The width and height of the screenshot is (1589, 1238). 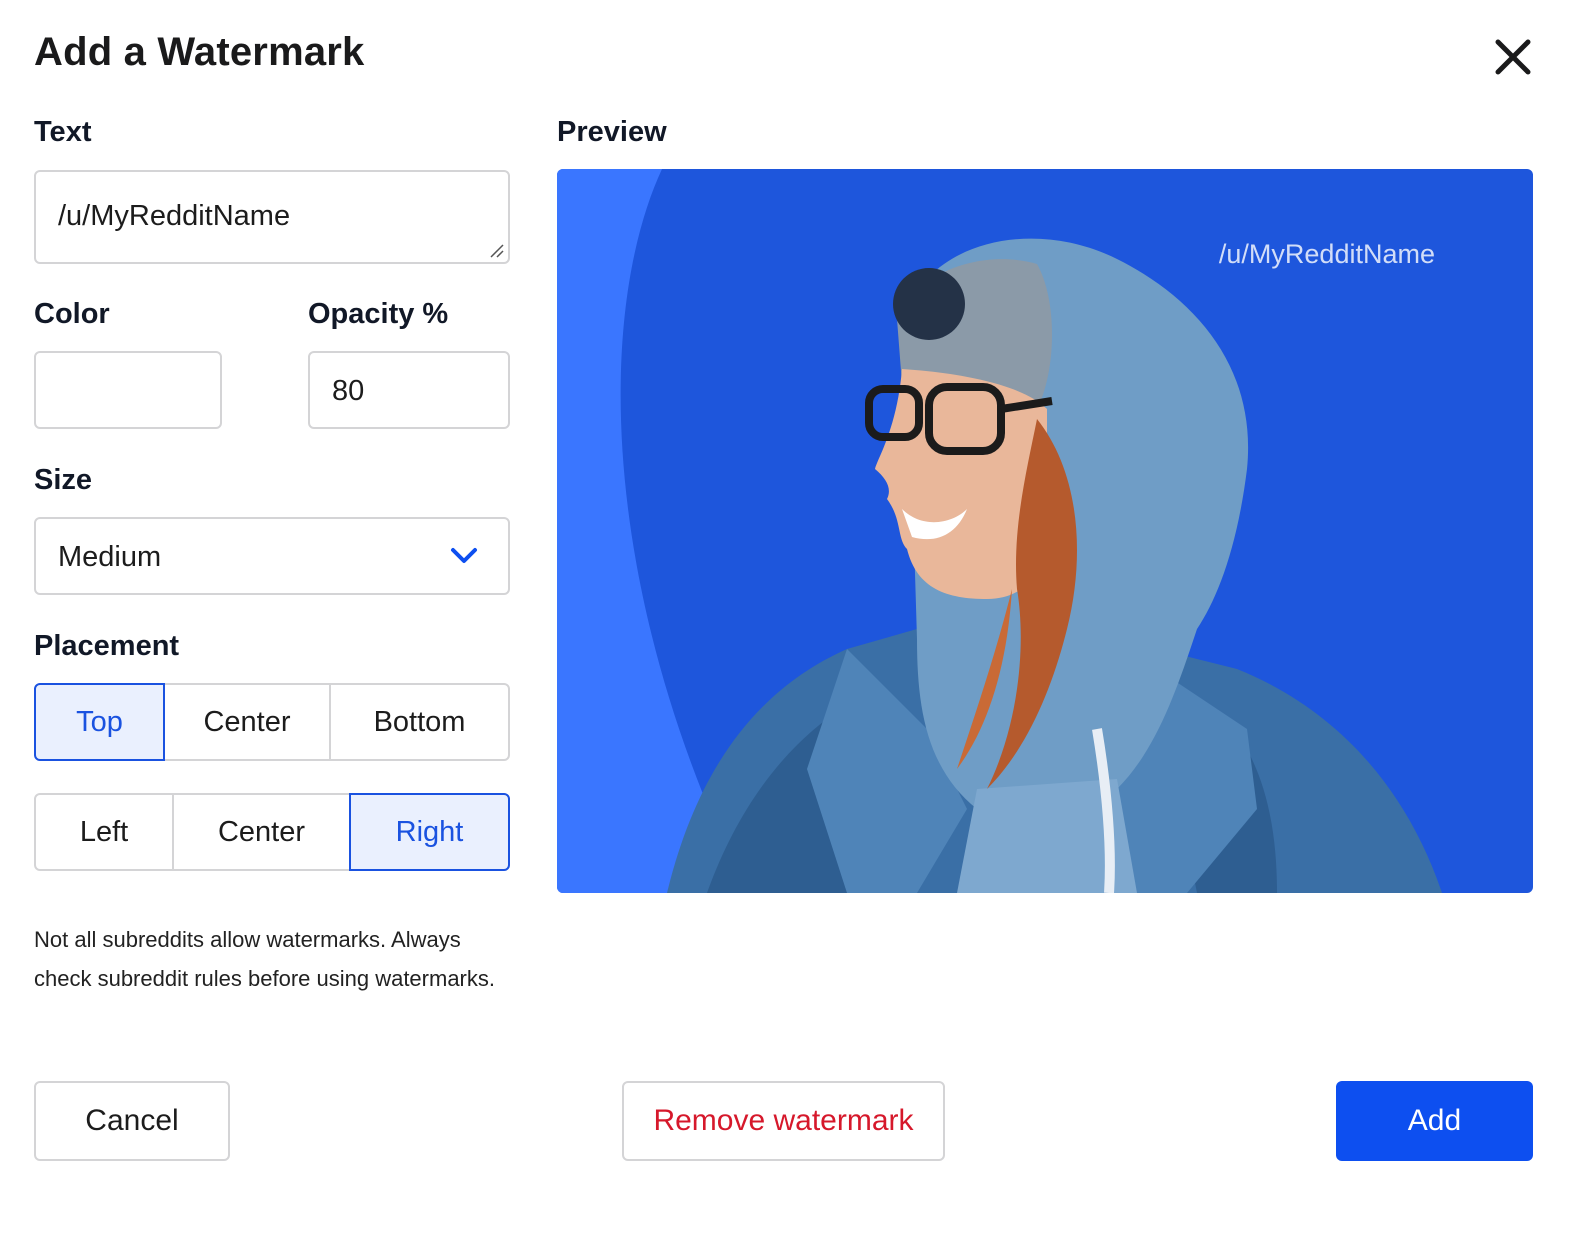 What do you see at coordinates (1326, 254) in the screenshot?
I see `watermark-preview-text: /u/MyRedditName` at bounding box center [1326, 254].